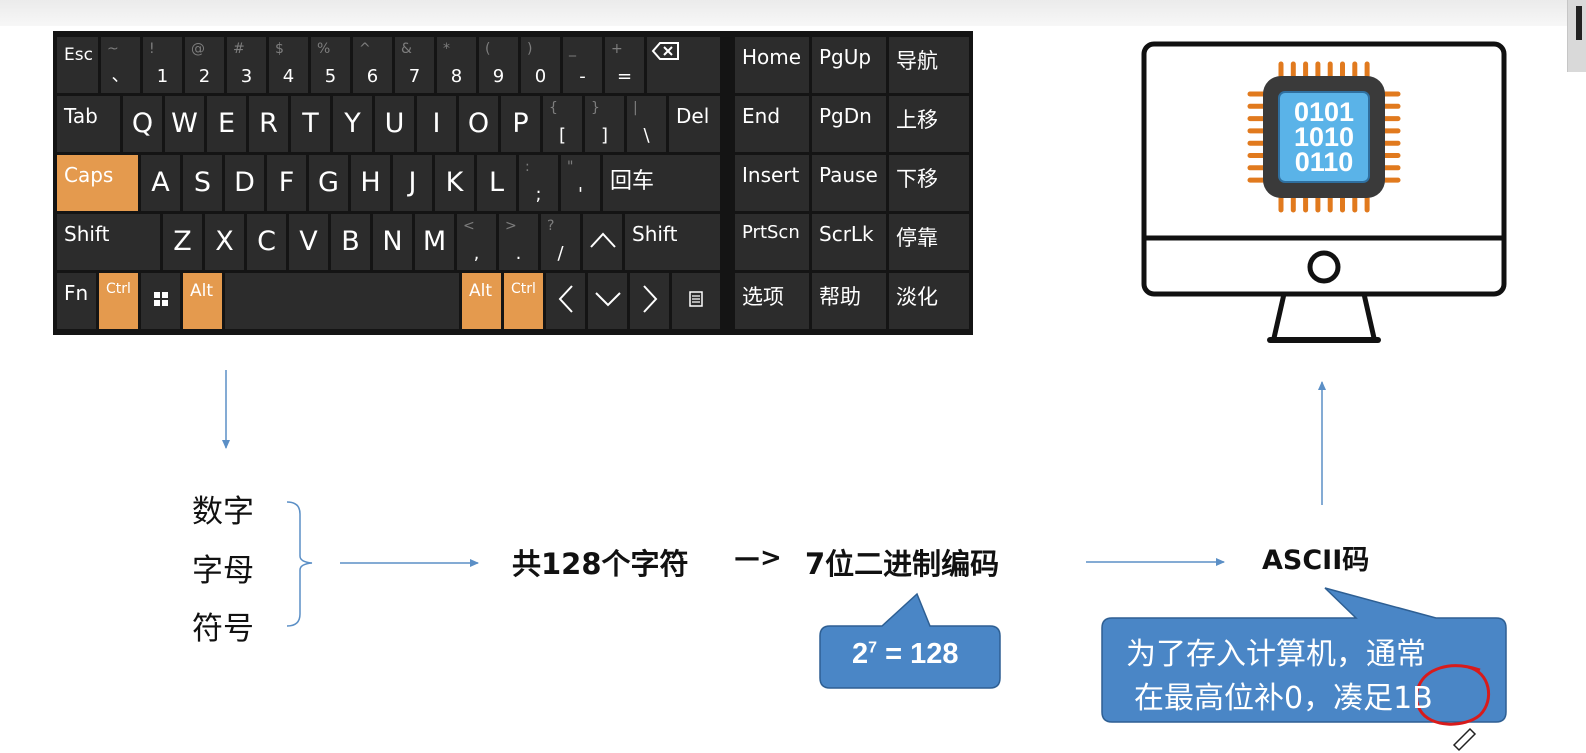  I want to click on power-exponent: 7, so click(873, 648).